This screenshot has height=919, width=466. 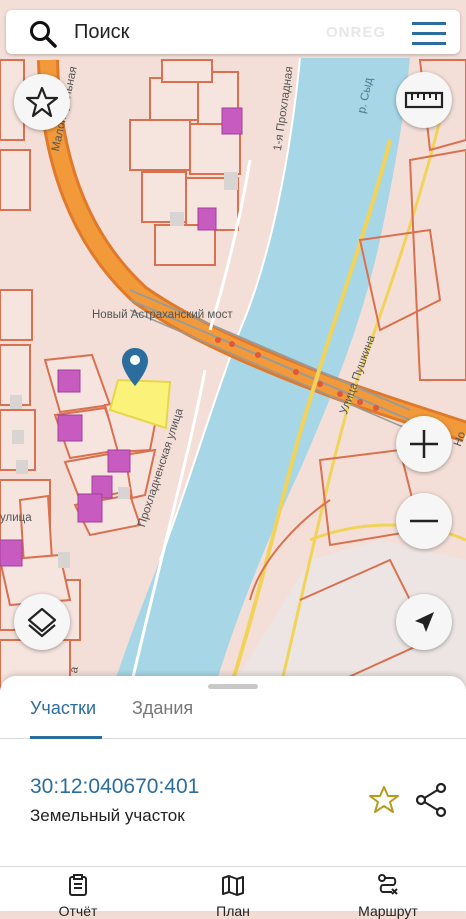 What do you see at coordinates (66, 737) in the screenshot?
I see `active-tab-indicator` at bounding box center [66, 737].